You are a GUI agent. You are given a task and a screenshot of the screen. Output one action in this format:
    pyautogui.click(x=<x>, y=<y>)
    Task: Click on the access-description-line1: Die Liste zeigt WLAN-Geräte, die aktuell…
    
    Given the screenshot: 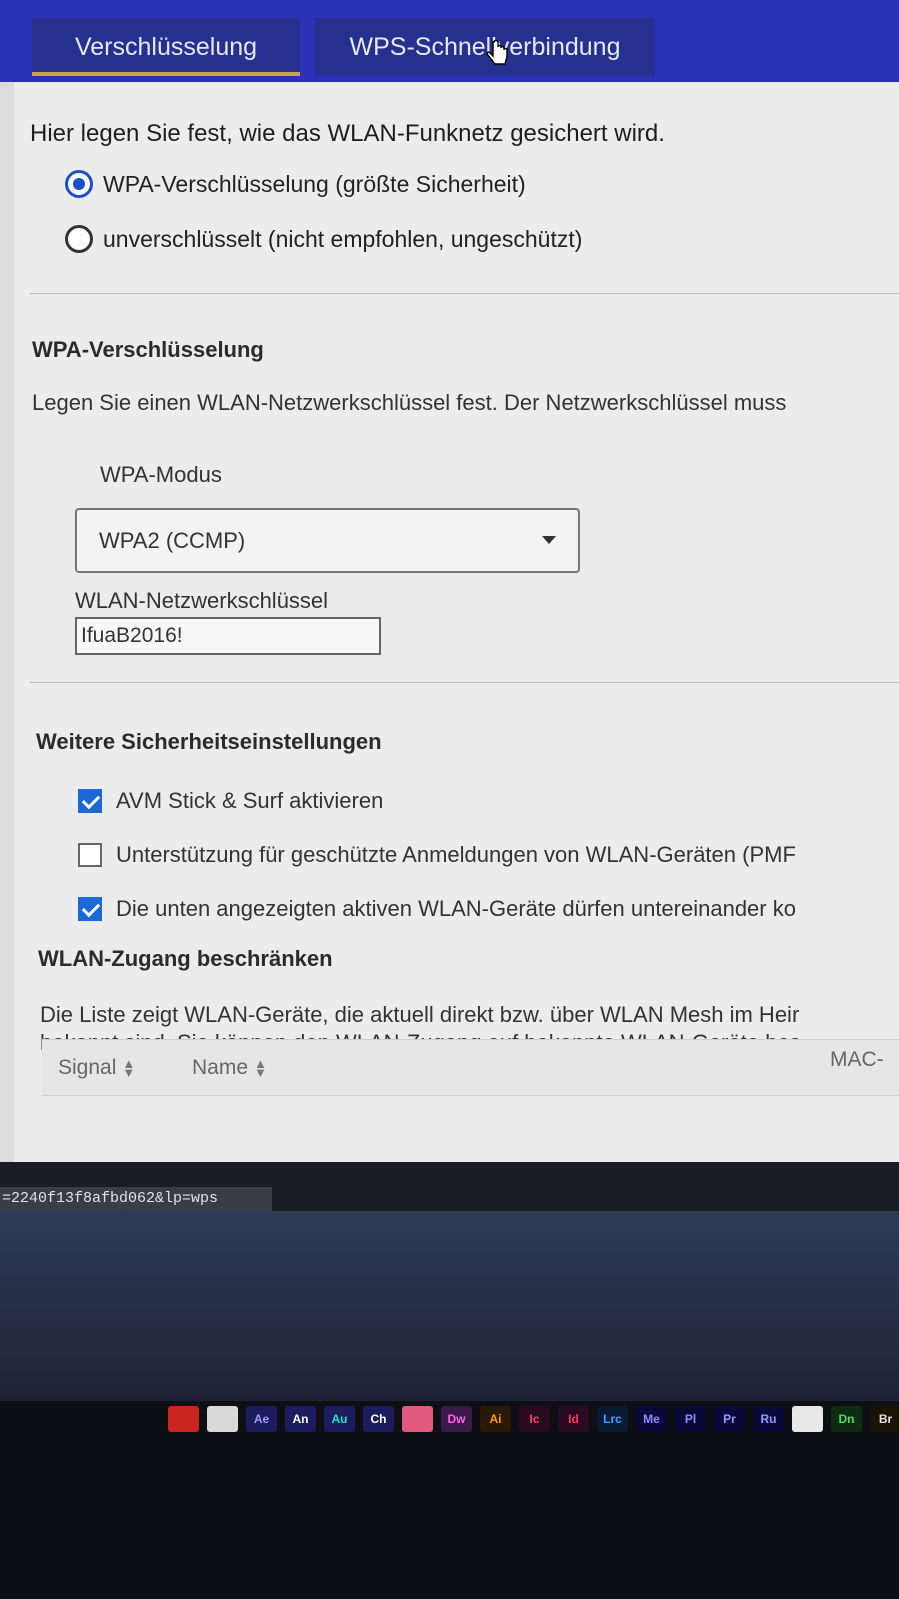 What is the action you would take?
    pyautogui.click(x=420, y=1014)
    